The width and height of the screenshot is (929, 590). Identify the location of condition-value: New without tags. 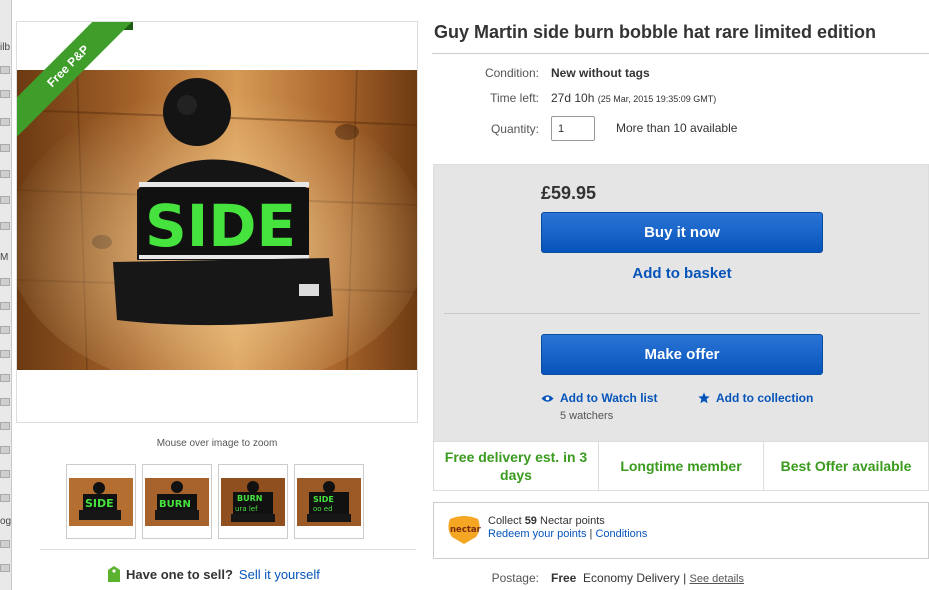
(600, 73).